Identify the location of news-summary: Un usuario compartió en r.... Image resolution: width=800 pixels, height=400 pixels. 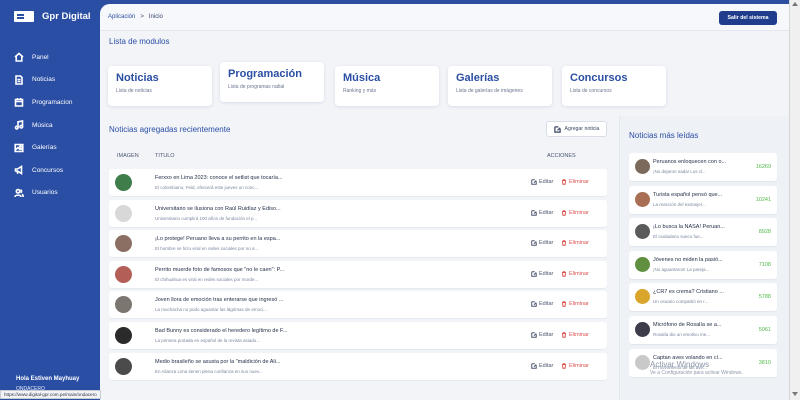
(681, 302).